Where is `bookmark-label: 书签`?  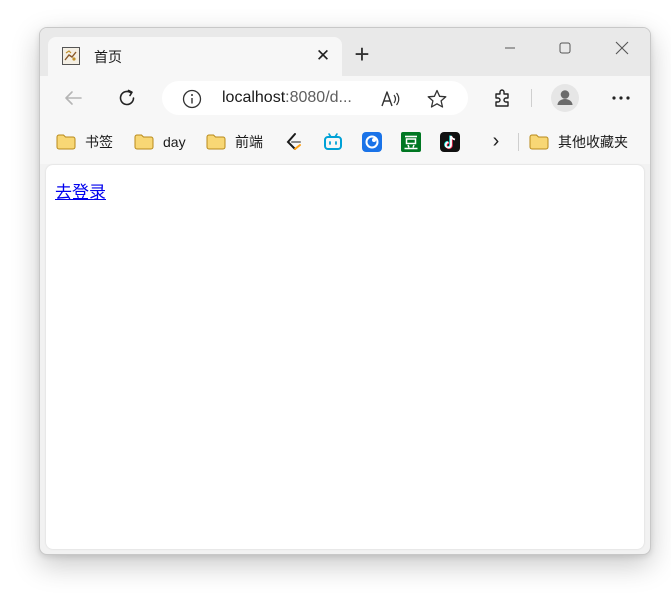
bookmark-label: 书签 is located at coordinates (99, 142).